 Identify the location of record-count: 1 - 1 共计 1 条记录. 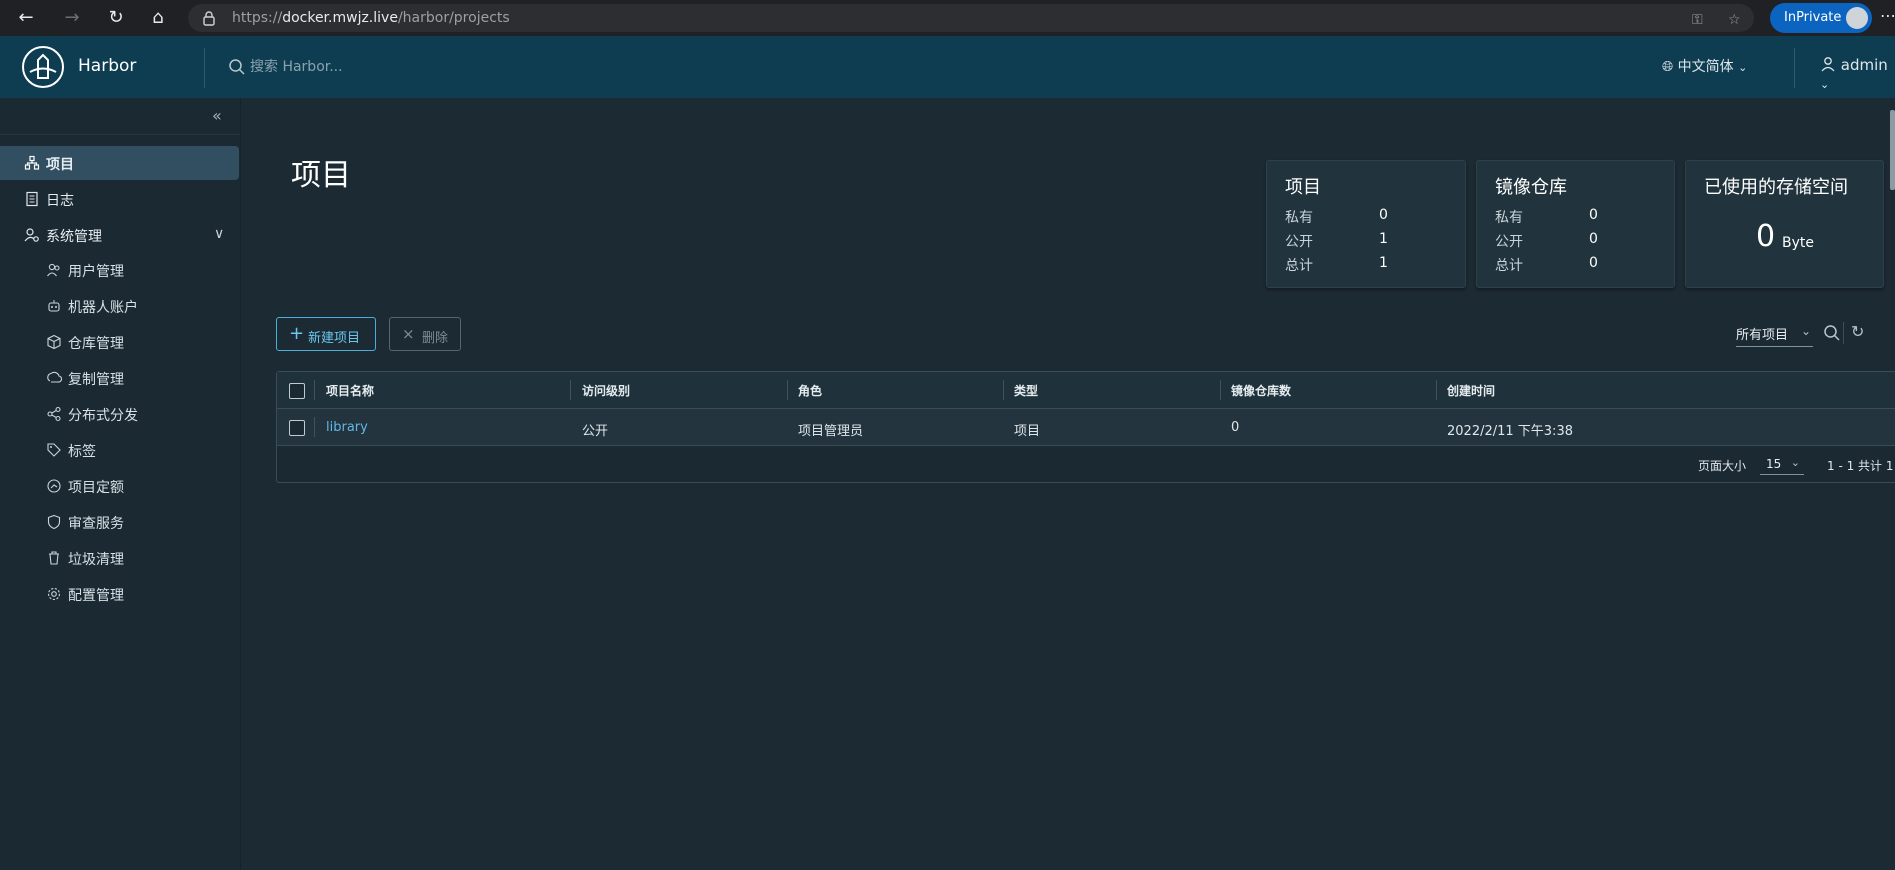
(1861, 466).